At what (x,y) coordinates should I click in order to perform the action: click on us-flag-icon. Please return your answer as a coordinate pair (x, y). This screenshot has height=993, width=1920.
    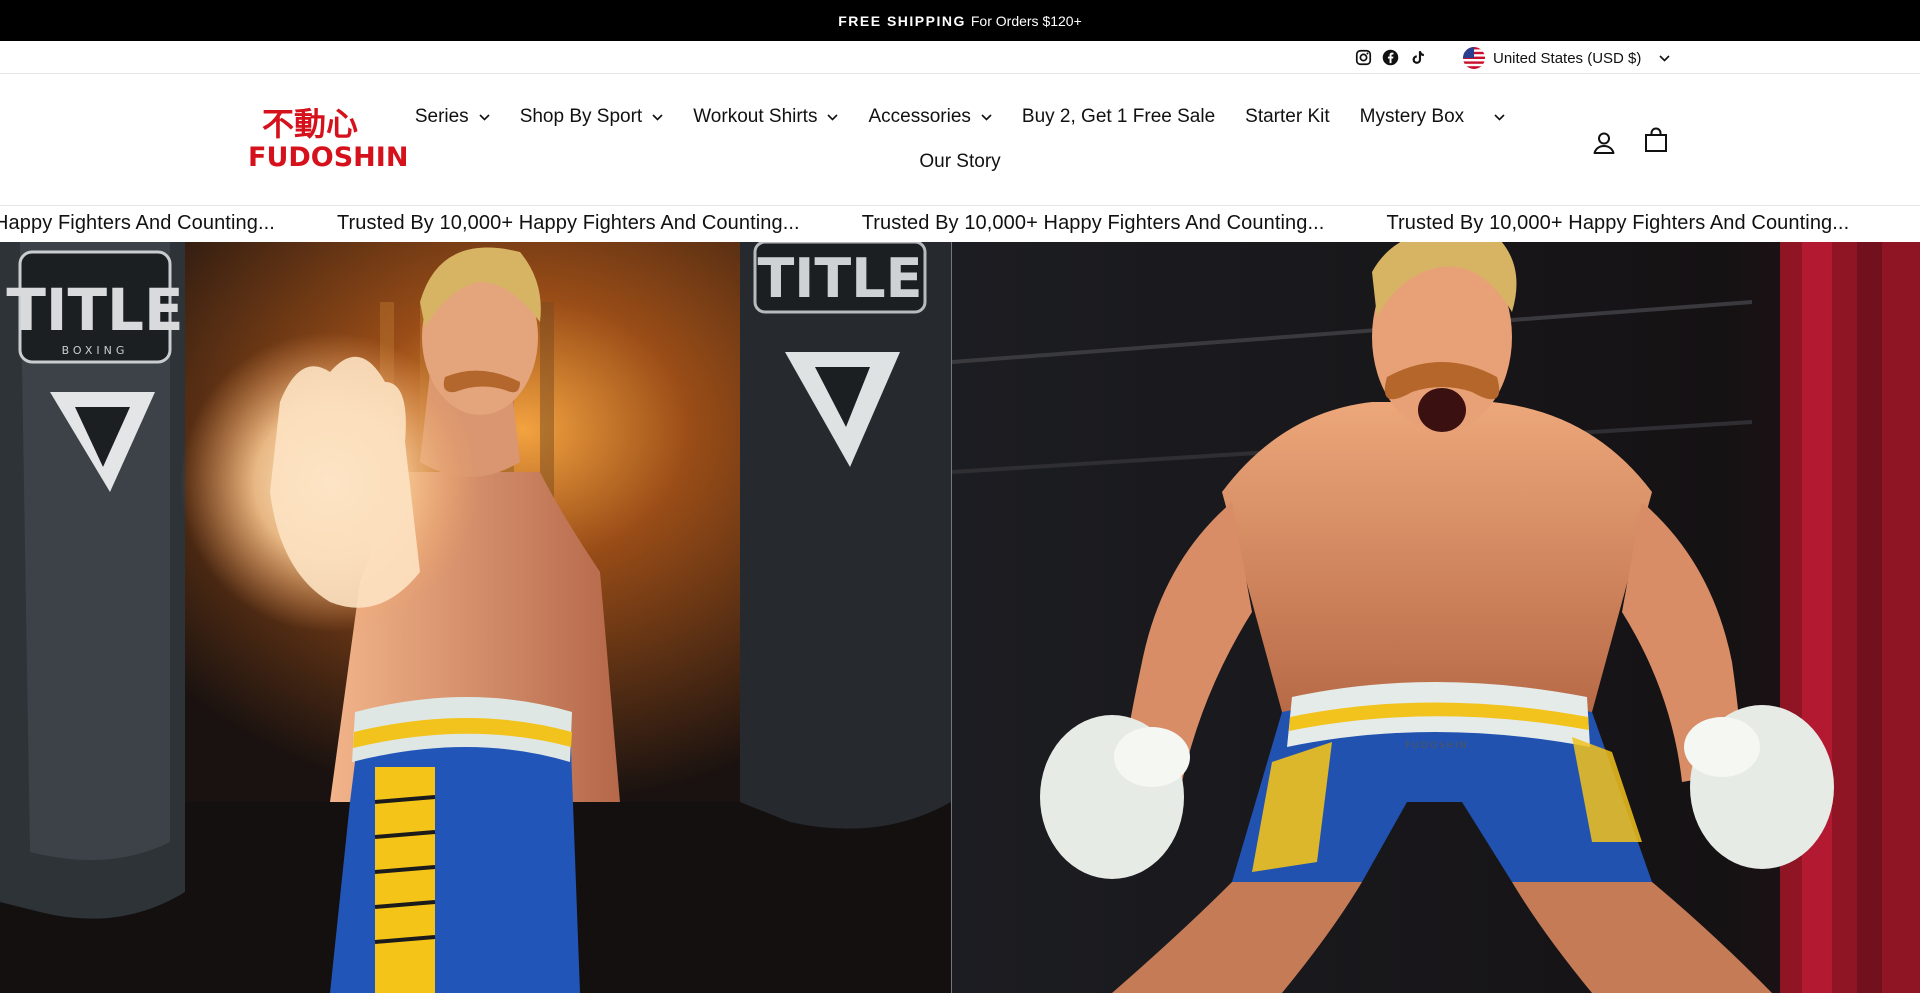
    Looking at the image, I should click on (1474, 58).